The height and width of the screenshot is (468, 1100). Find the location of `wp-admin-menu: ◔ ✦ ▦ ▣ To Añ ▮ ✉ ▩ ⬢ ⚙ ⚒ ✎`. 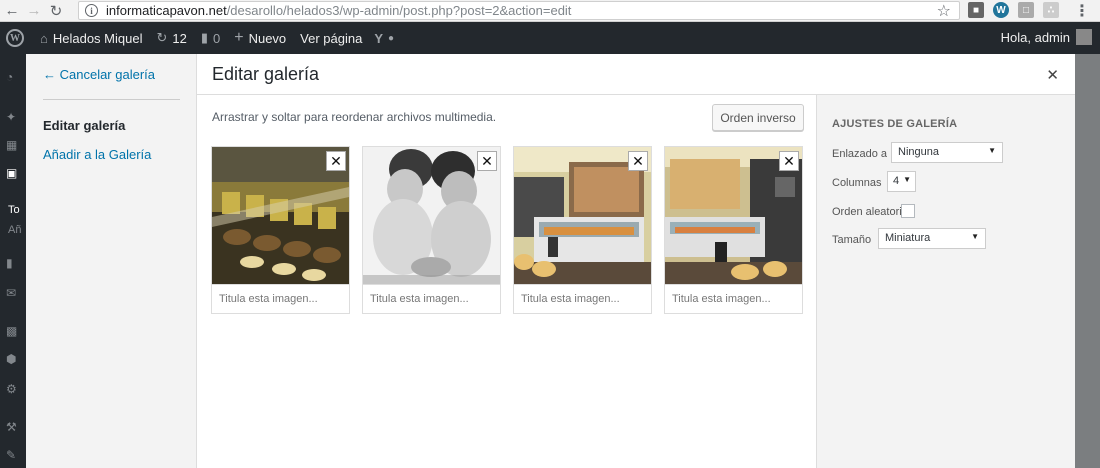

wp-admin-menu: ◔ ✦ ▦ ▣ To Añ ▮ ✉ ▩ ⬢ ⚙ ⚒ ✎ is located at coordinates (13, 261).